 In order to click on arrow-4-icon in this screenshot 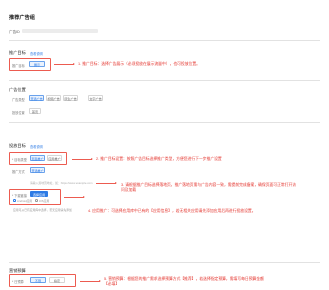, I will do `click(74, 197)`.